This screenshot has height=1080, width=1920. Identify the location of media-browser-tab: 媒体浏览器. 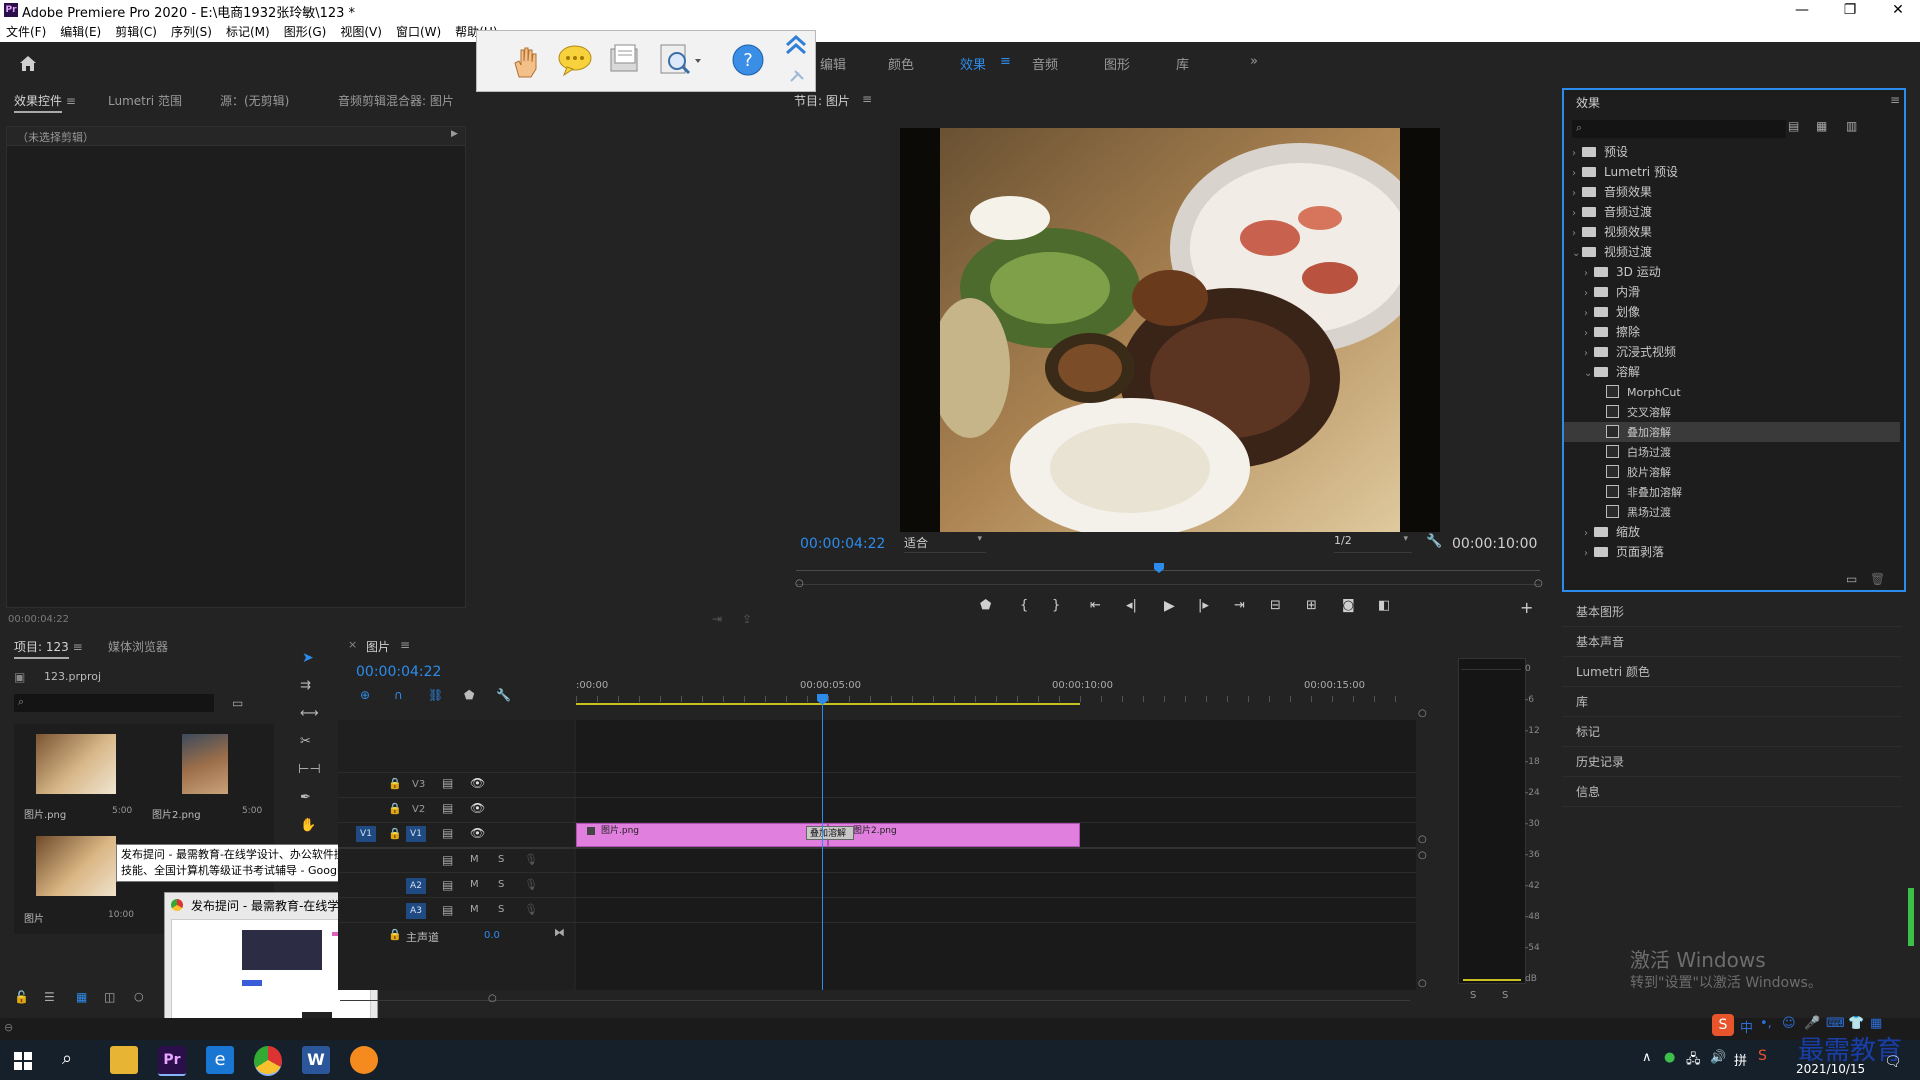
(138, 646).